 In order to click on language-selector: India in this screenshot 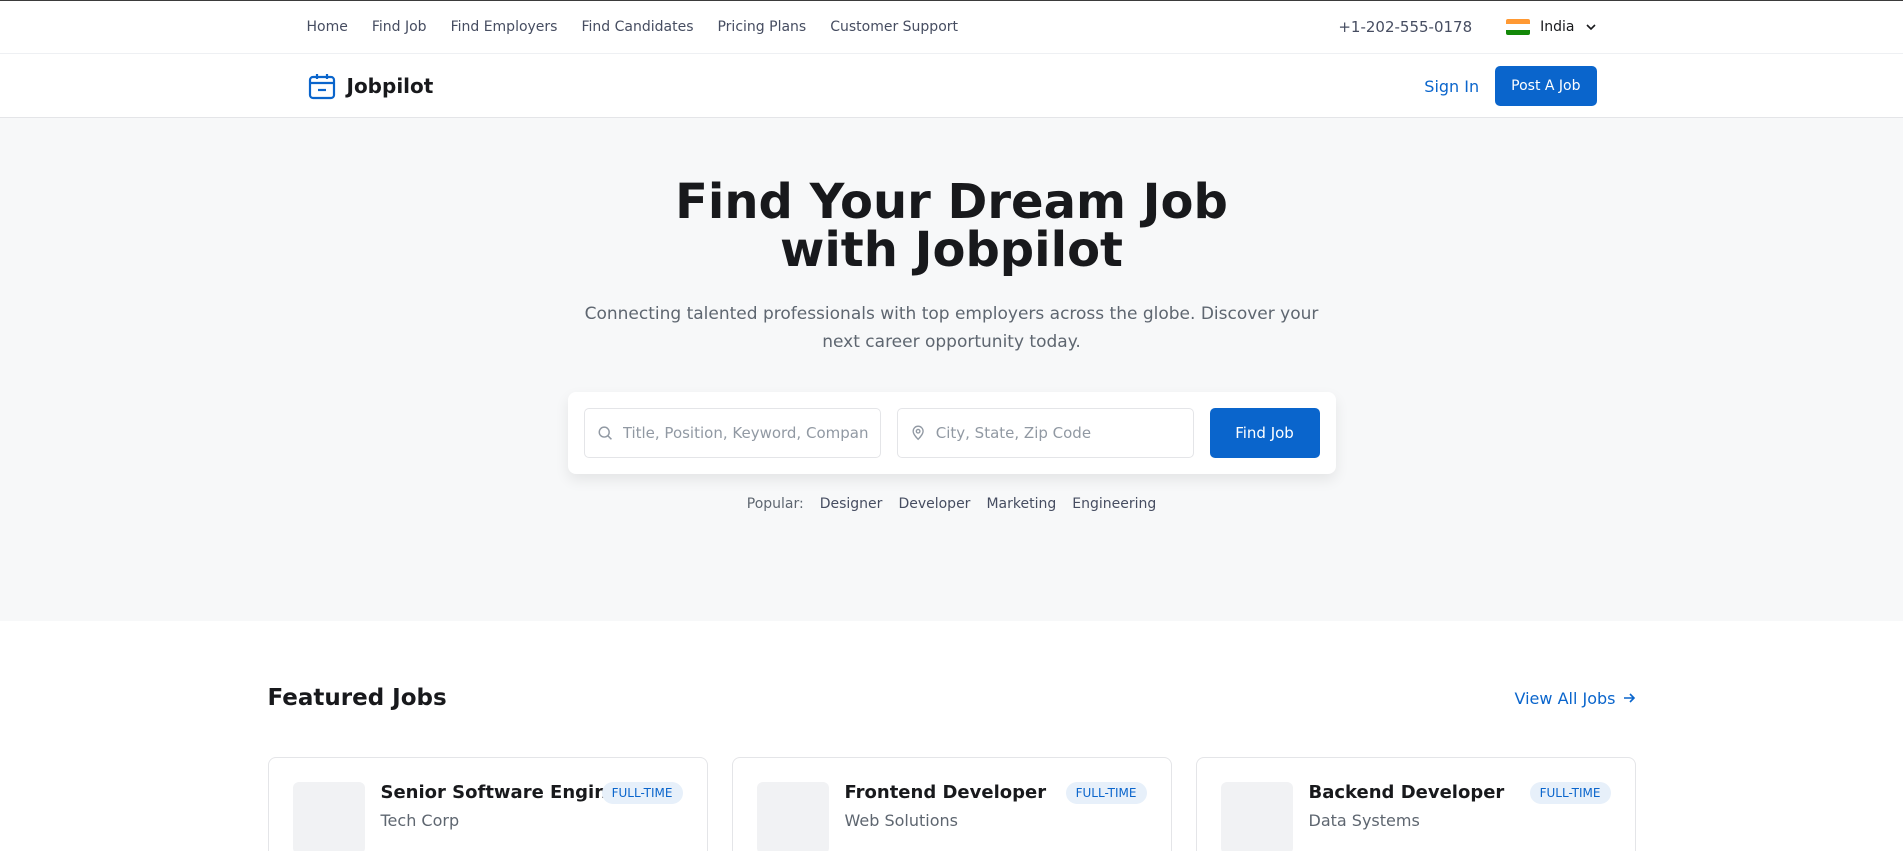, I will do `click(1551, 27)`.